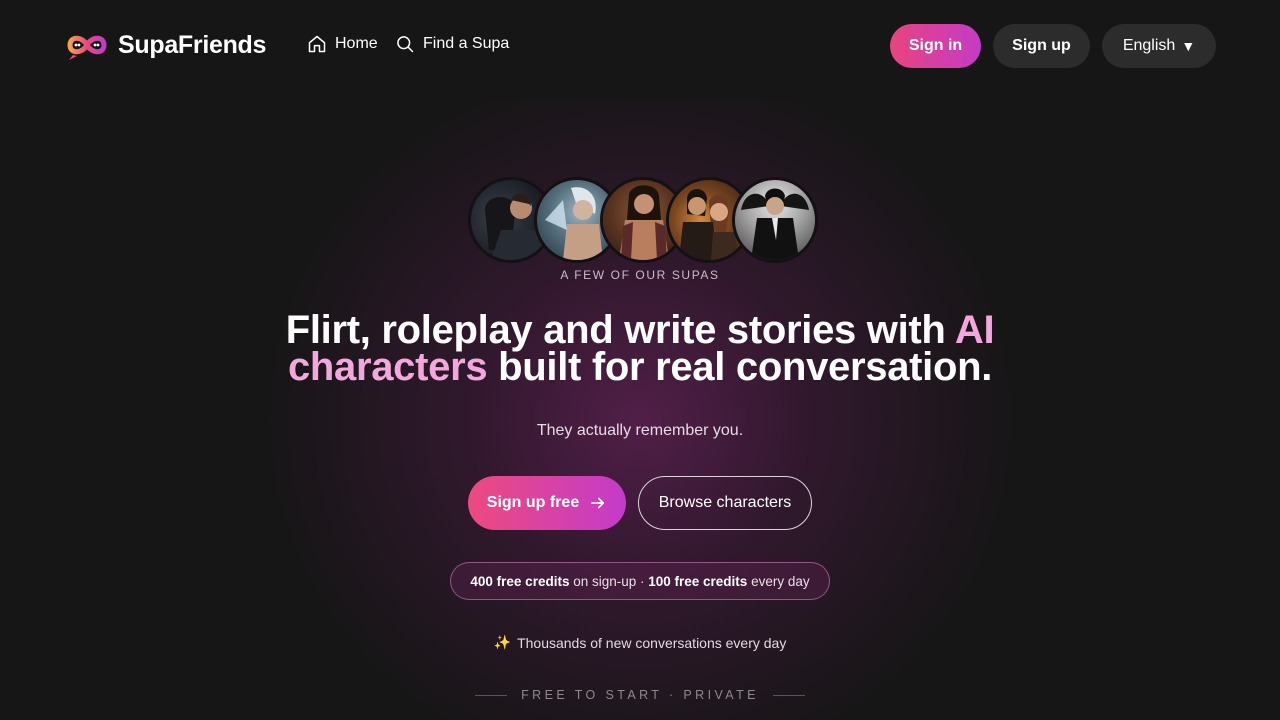 The width and height of the screenshot is (1280, 720). What do you see at coordinates (788, 695) in the screenshot?
I see `divider-right` at bounding box center [788, 695].